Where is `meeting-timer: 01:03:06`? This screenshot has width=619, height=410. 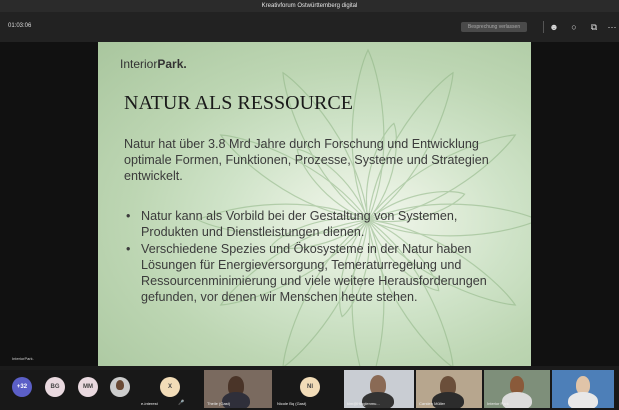
meeting-timer: 01:03:06 is located at coordinates (20, 26).